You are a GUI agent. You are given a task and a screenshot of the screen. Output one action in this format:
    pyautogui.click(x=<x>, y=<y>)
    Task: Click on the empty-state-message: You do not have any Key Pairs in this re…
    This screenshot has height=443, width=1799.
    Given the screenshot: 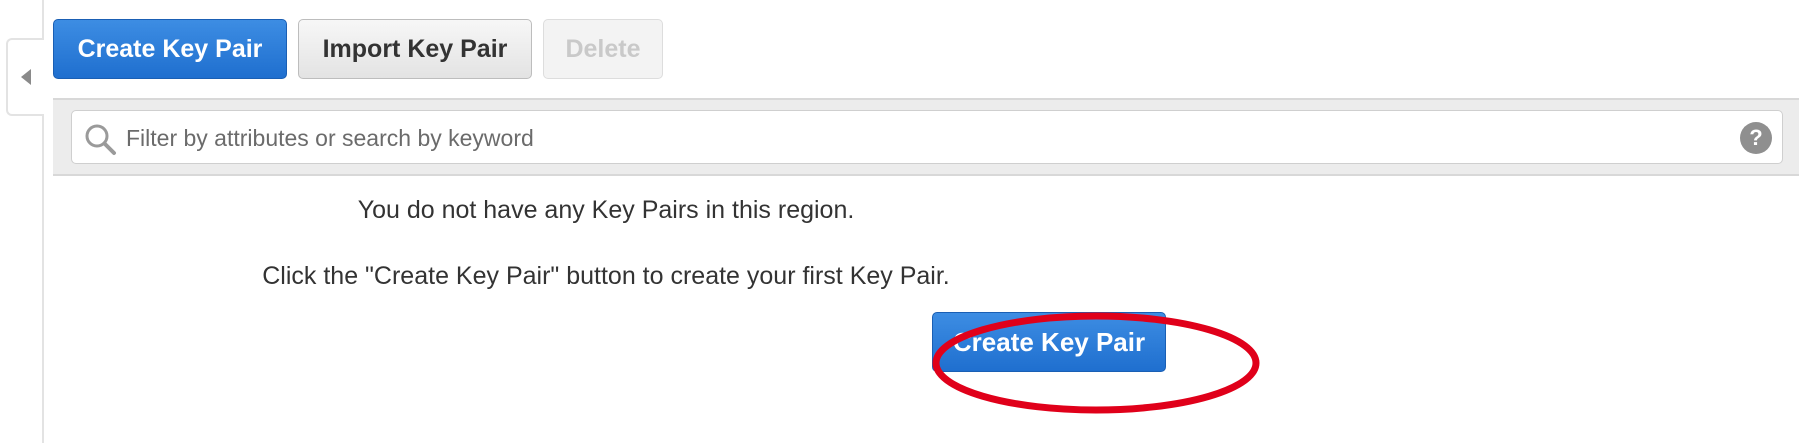 What is the action you would take?
    pyautogui.click(x=606, y=210)
    